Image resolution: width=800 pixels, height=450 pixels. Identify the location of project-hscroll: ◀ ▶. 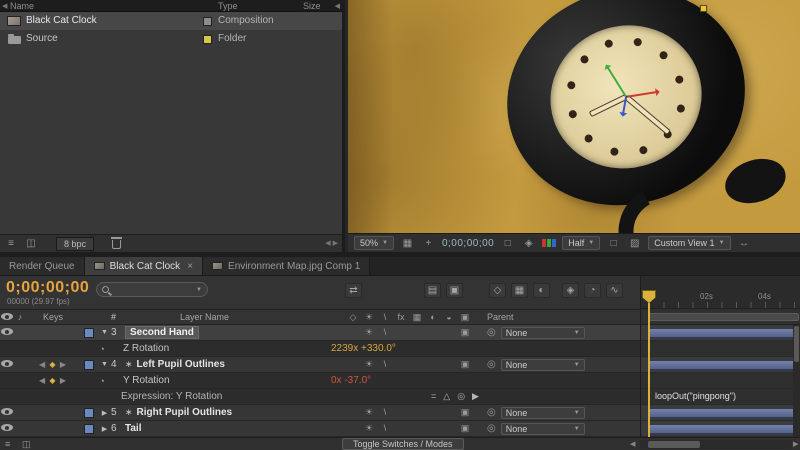
(331, 243).